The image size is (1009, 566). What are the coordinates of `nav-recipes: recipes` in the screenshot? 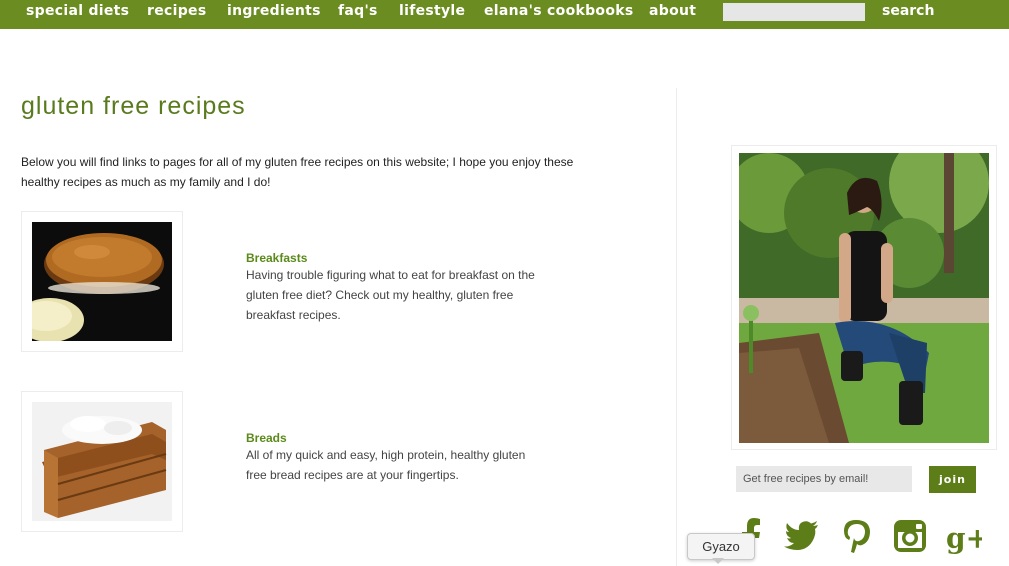 It's located at (176, 11).